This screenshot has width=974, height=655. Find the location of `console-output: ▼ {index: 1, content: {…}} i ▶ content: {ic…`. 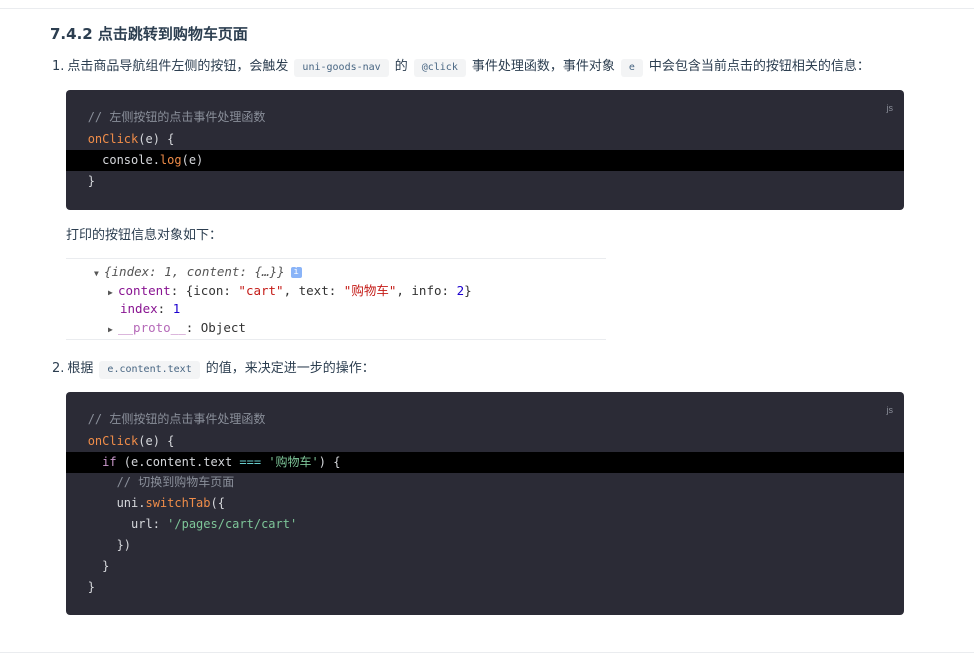

console-output: ▼ {index: 1, content: {…}} i ▶ content: {ic… is located at coordinates (336, 299).